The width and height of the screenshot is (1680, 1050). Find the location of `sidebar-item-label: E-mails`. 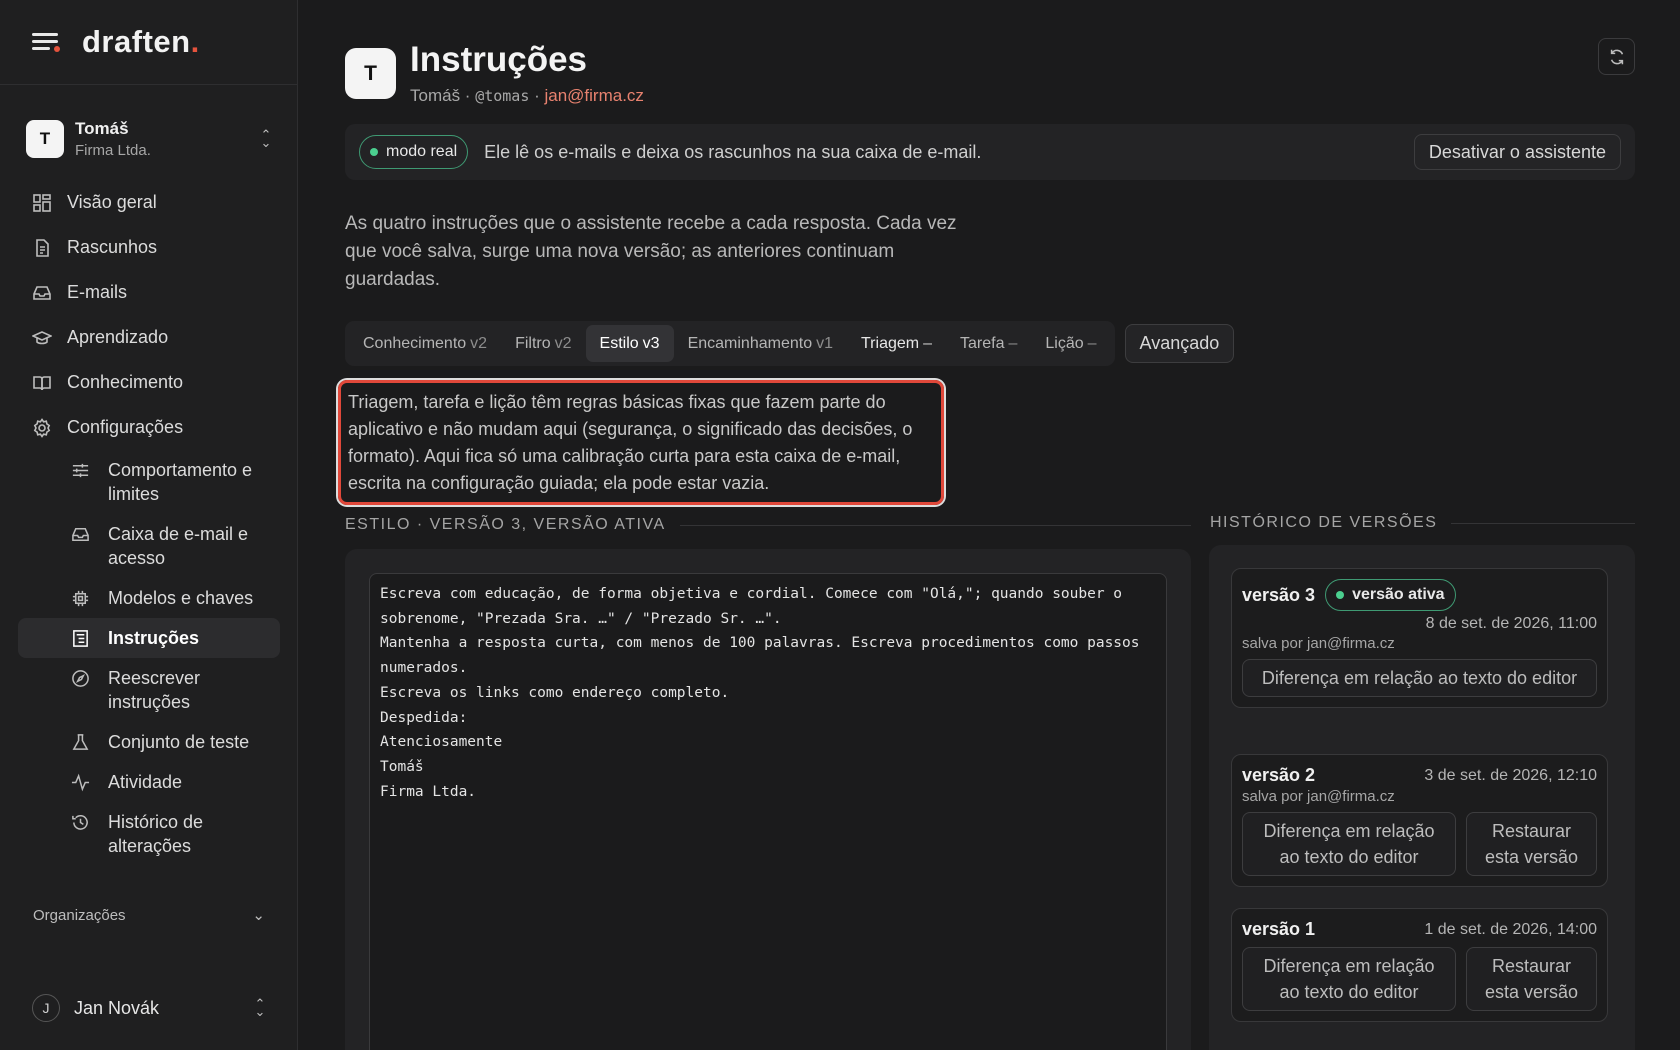

sidebar-item-label: E-mails is located at coordinates (97, 292).